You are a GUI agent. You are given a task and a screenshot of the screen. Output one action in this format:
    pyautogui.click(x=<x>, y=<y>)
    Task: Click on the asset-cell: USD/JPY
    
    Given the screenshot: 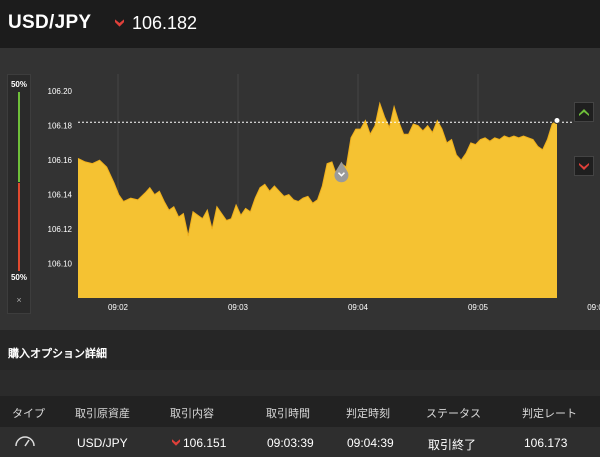 What is the action you would take?
    pyautogui.click(x=102, y=443)
    